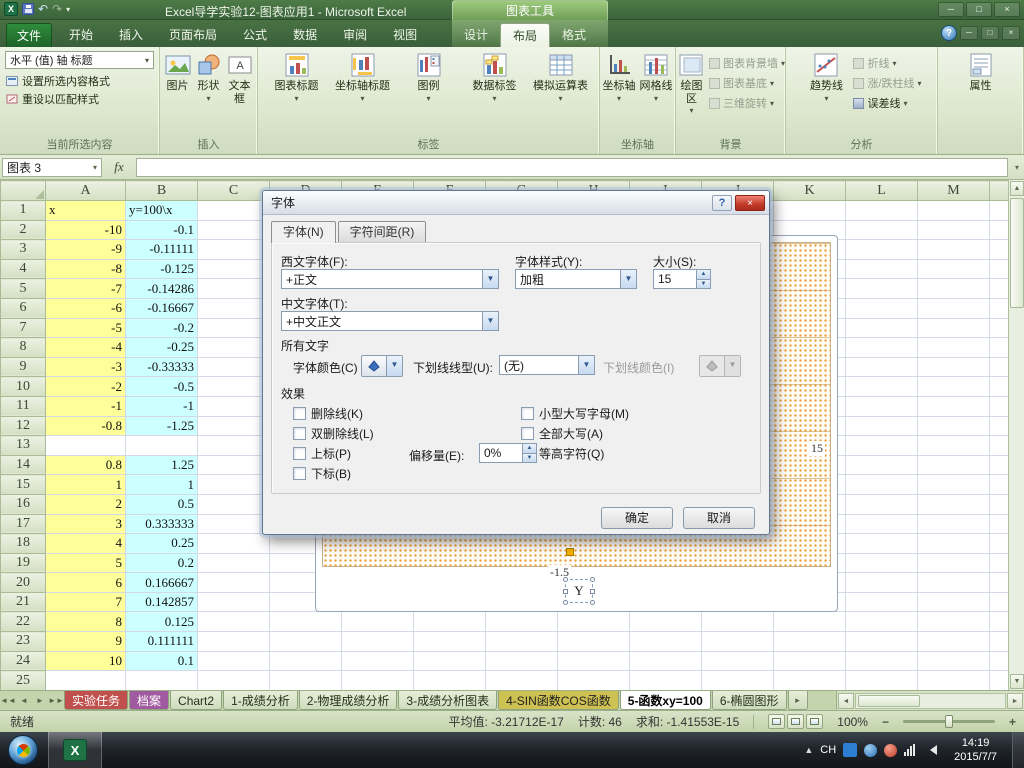 Image resolution: width=1024 pixels, height=768 pixels. I want to click on cell-A12: -0.8, so click(85, 426).